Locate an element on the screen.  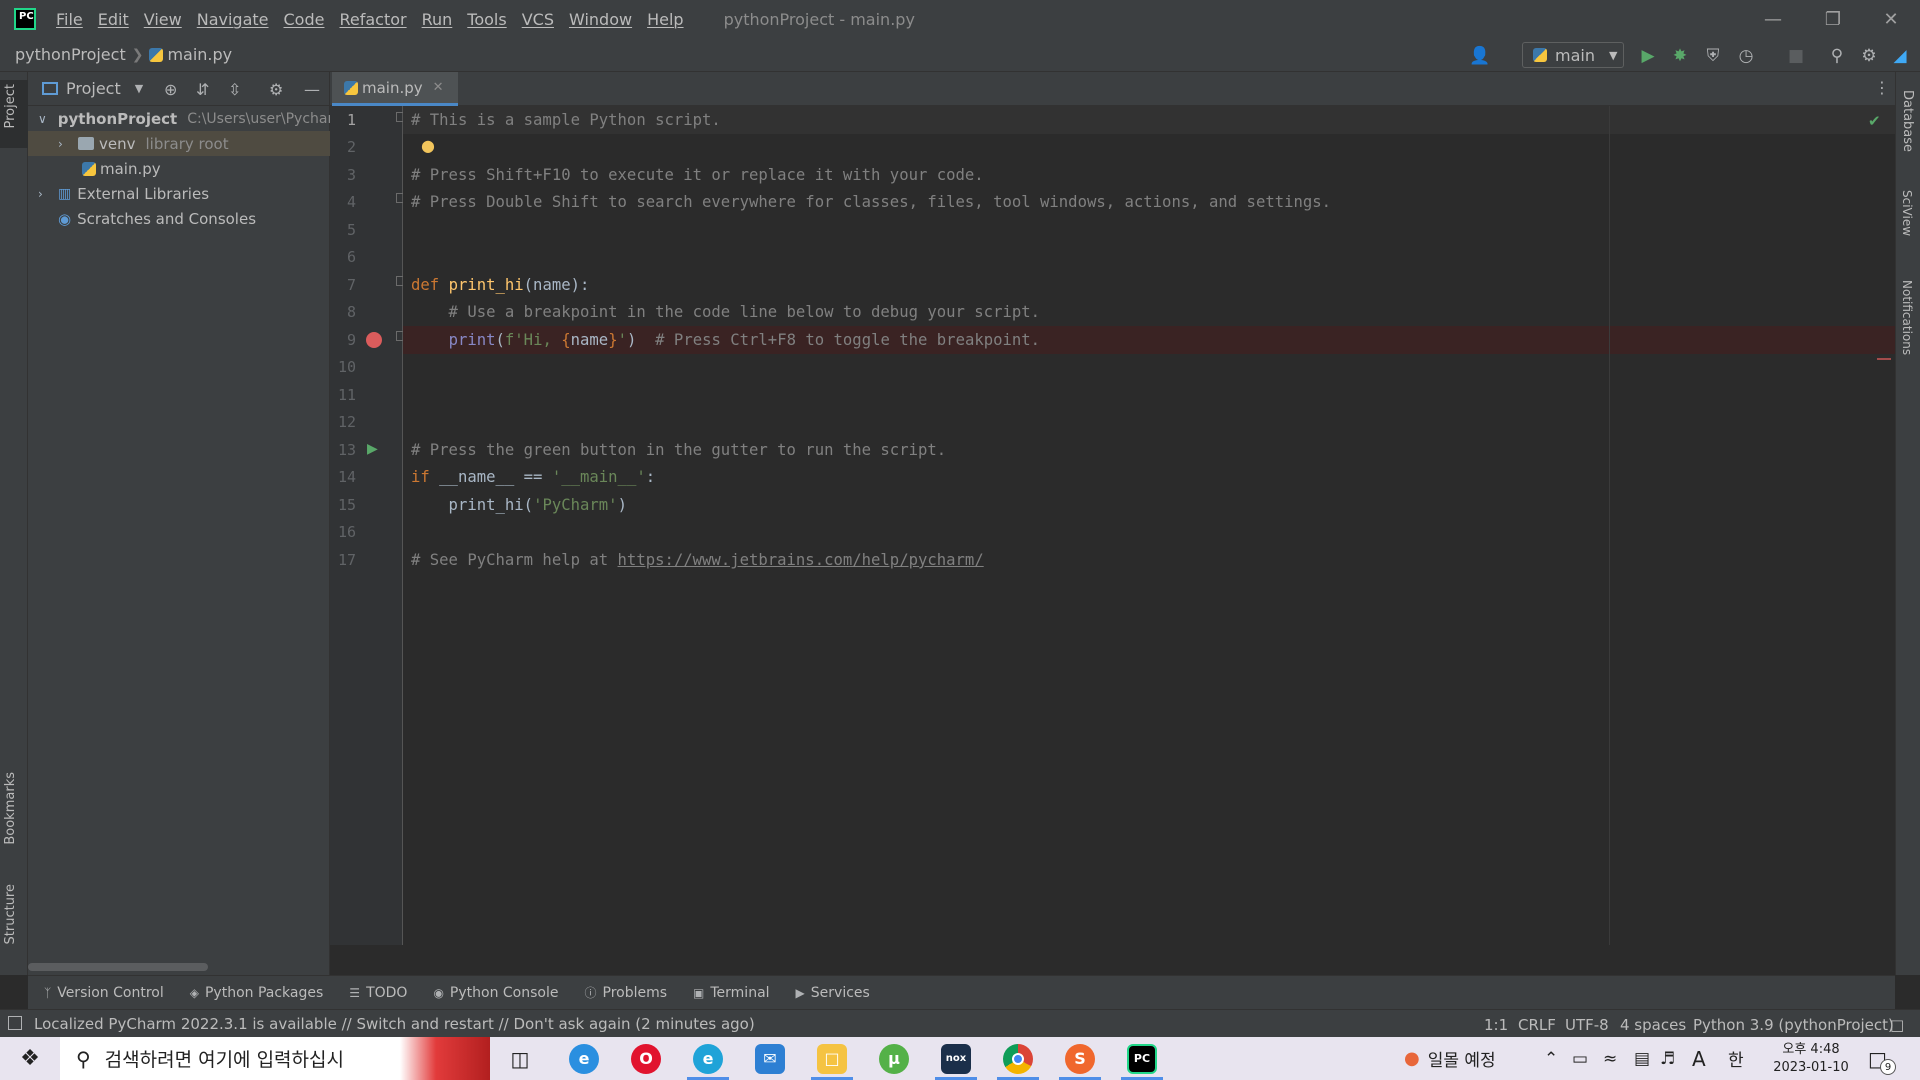
tab-version-control: ᛉ Version Control is located at coordinates (104, 993).